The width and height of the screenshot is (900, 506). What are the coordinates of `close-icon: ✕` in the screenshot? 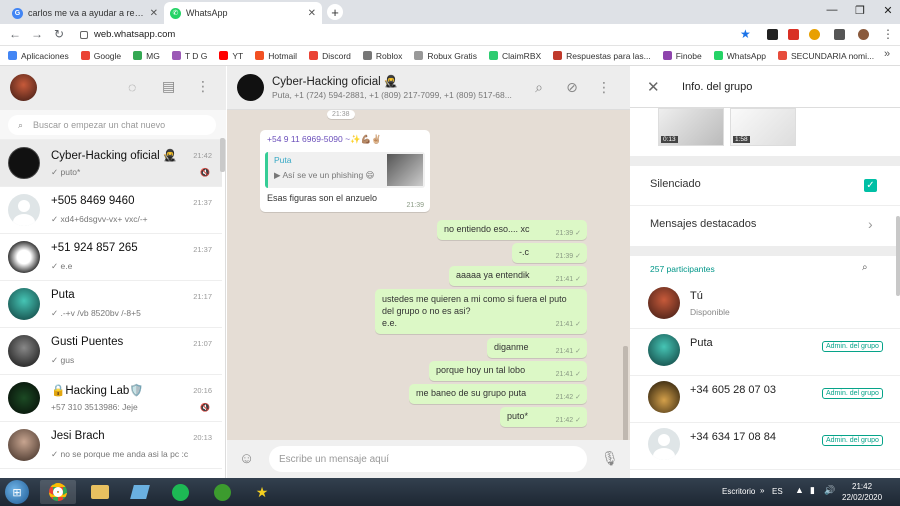 It's located at (653, 87).